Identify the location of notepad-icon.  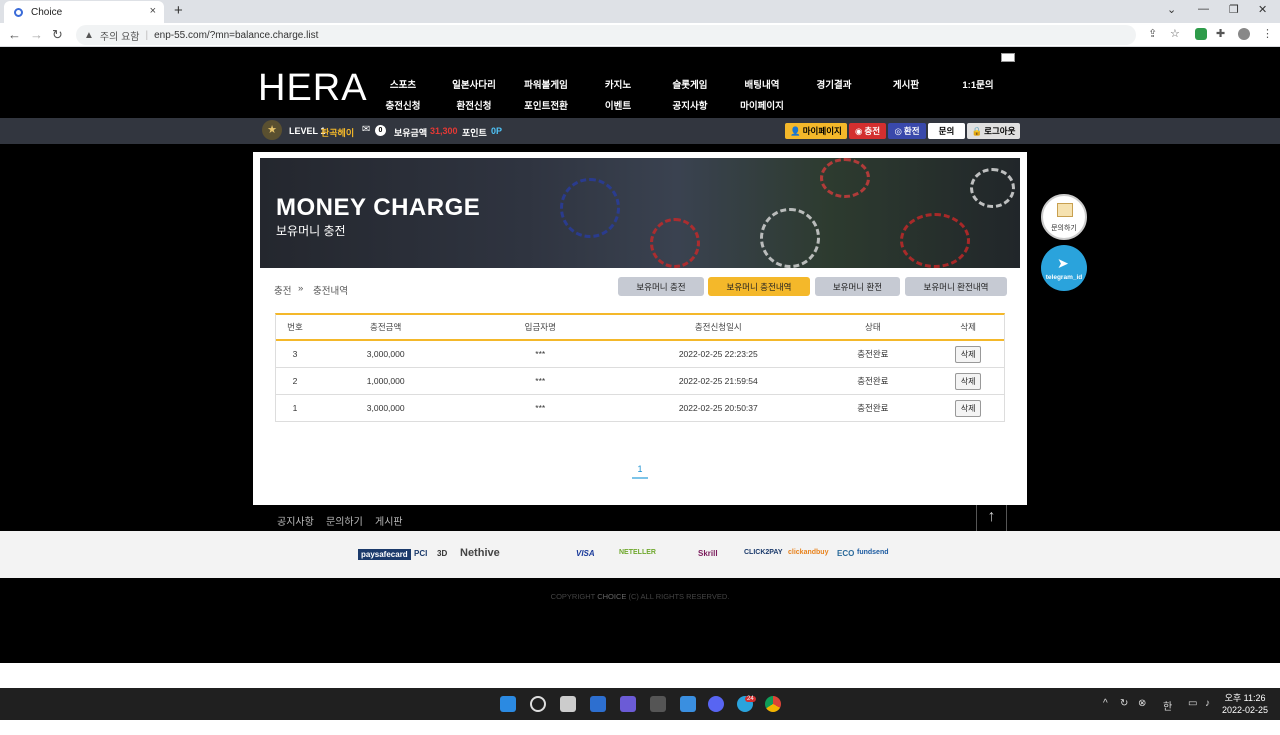
(688, 704).